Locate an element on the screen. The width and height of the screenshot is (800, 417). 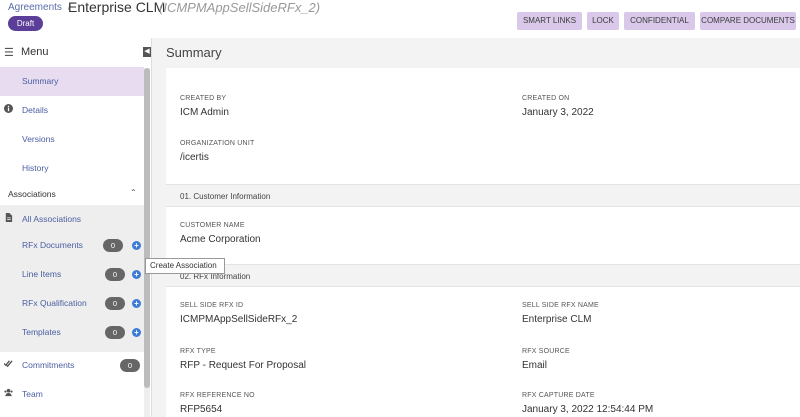
double-check-icon is located at coordinates (8, 364).